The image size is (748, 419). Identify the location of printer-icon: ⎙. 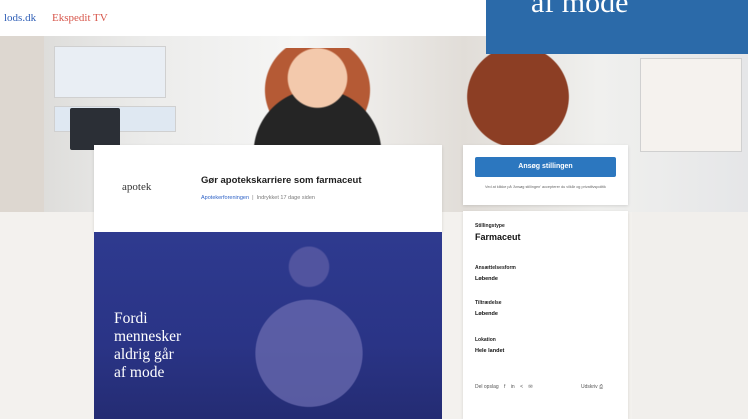
(601, 387).